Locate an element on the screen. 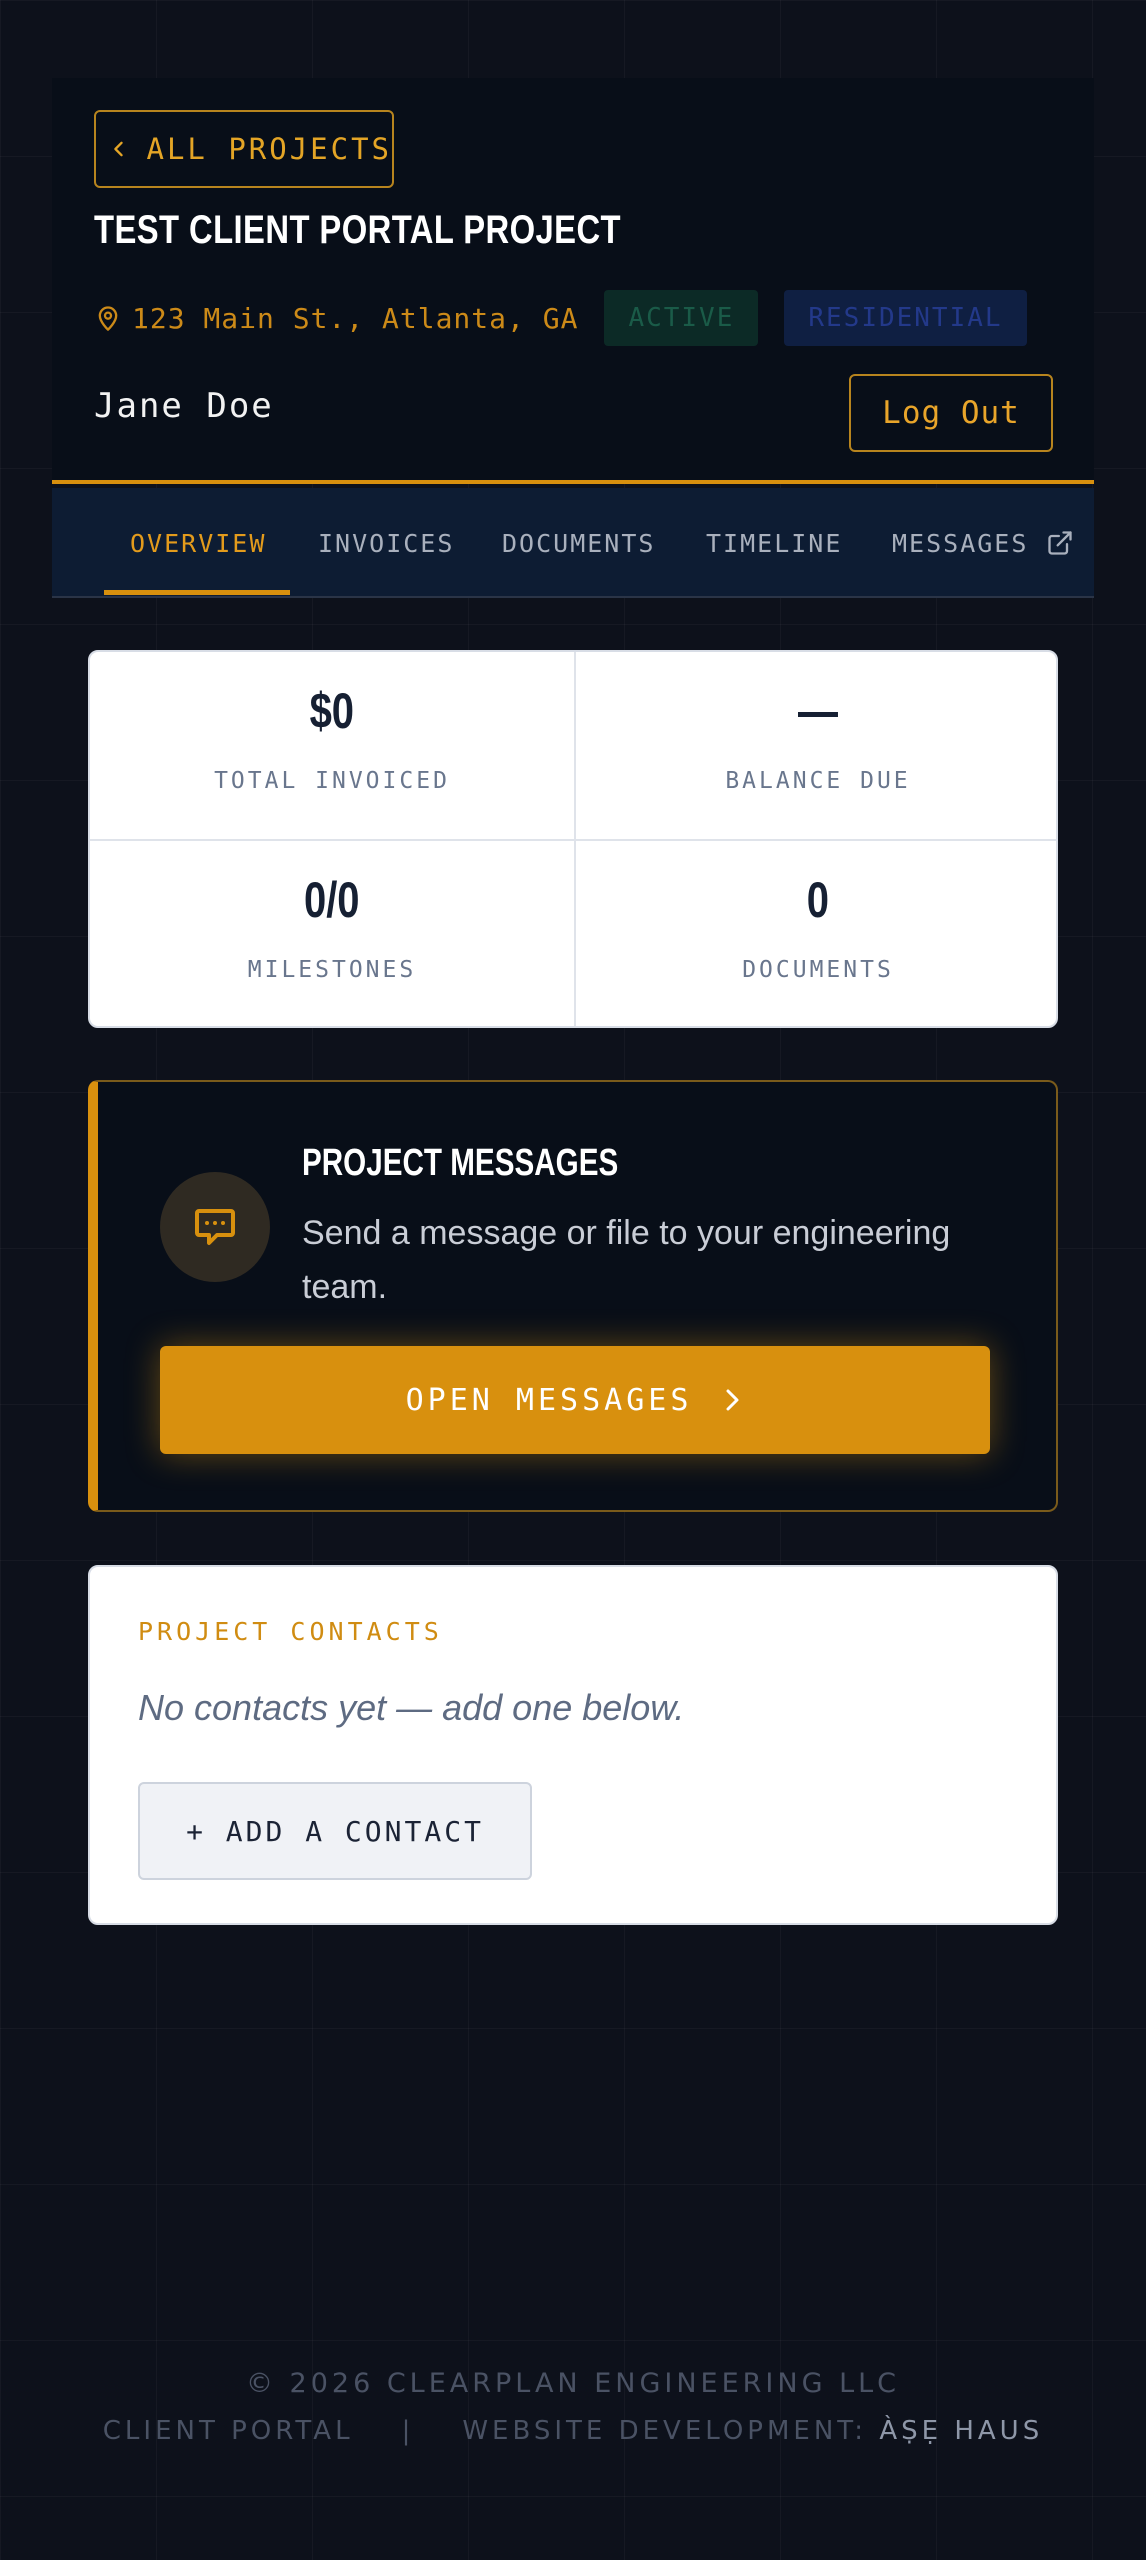  map-pin-icon is located at coordinates (108, 318).